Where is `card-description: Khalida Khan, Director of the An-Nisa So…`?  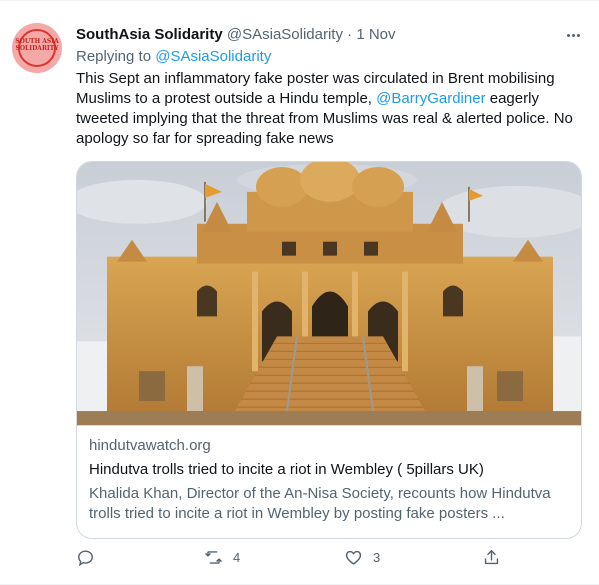
card-description: Khalida Khan, Director of the An-Nisa So… is located at coordinates (320, 503).